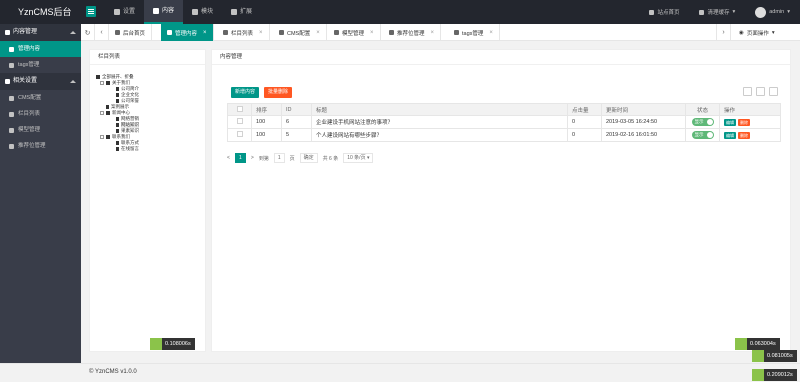 This screenshot has width=800, height=382. Describe the element at coordinates (723, 32) in the screenshot. I see `chevron-right-icon: ›` at that location.